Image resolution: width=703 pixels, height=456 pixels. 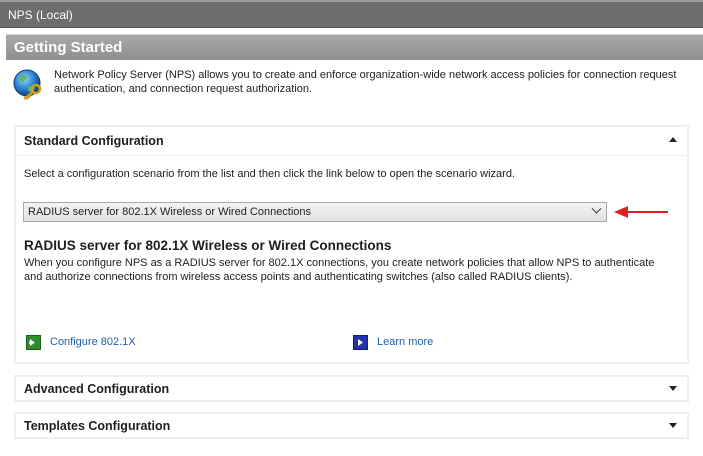 What do you see at coordinates (351, 388) in the screenshot?
I see `advanced-configuration-panel: Advanced Configuration` at bounding box center [351, 388].